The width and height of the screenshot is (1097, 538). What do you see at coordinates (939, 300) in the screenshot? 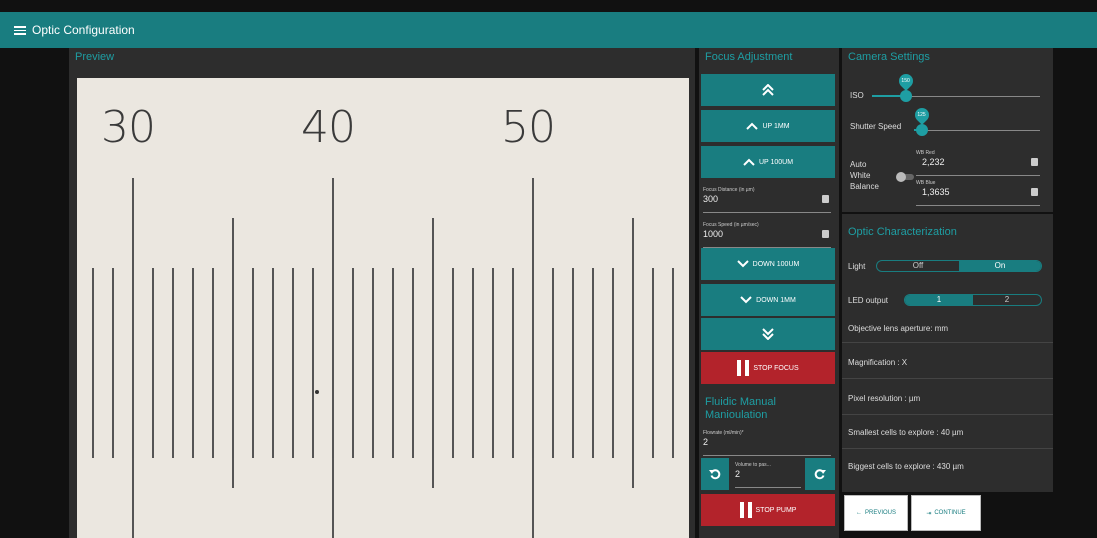
I see `led-1-option: 1` at bounding box center [939, 300].